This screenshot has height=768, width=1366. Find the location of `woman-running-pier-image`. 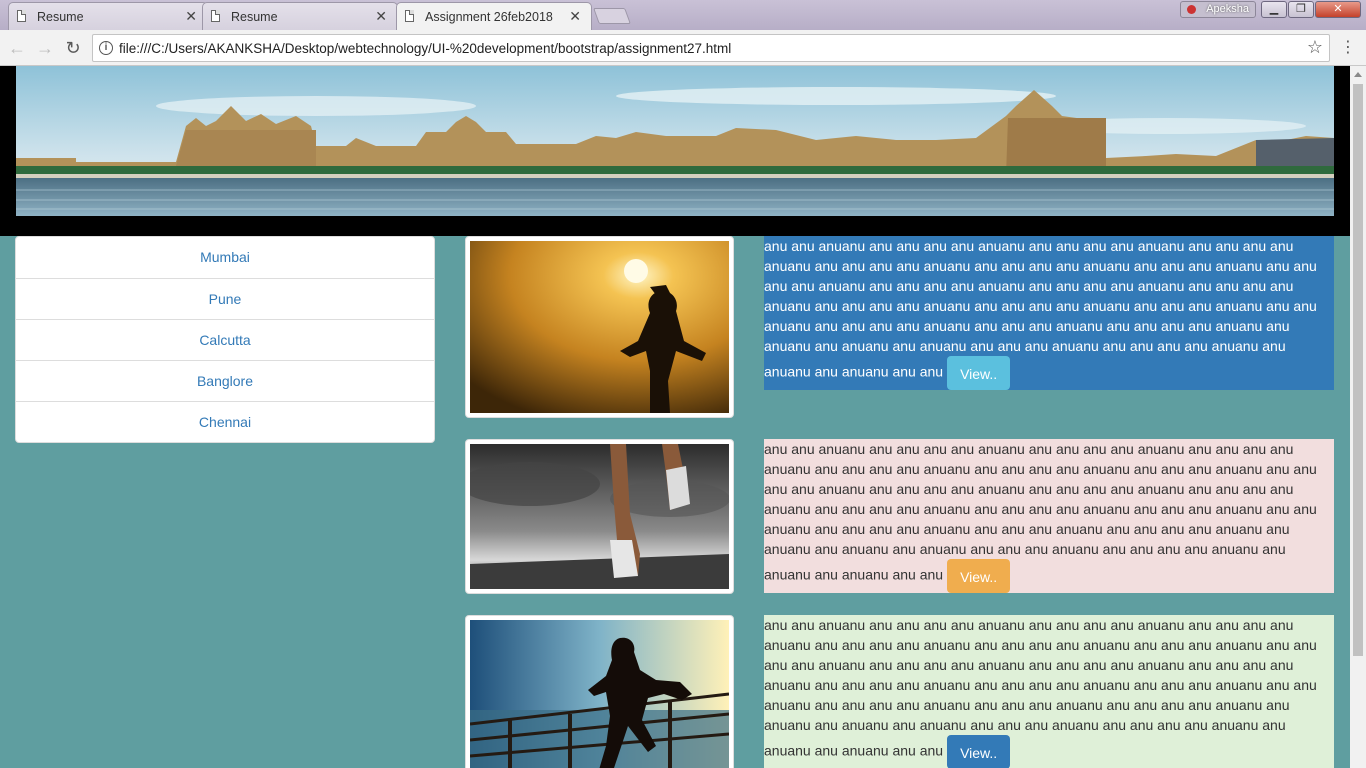

woman-running-pier-image is located at coordinates (599, 694).